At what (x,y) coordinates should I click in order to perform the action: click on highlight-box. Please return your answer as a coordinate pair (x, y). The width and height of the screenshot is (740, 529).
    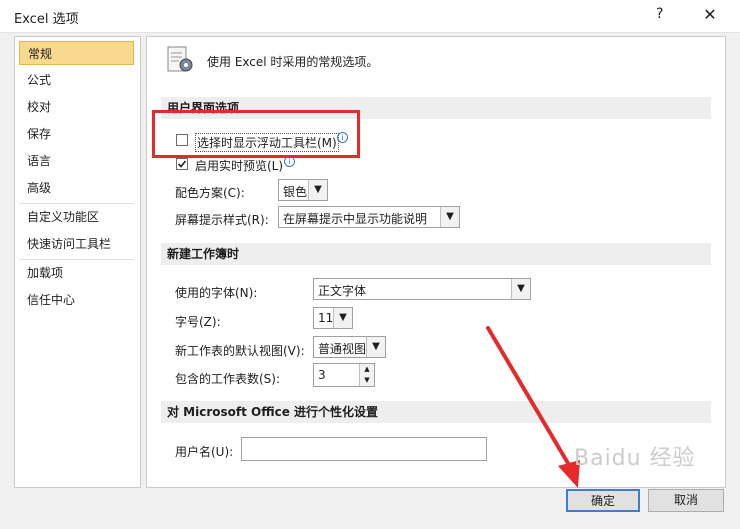
    Looking at the image, I should click on (256, 134).